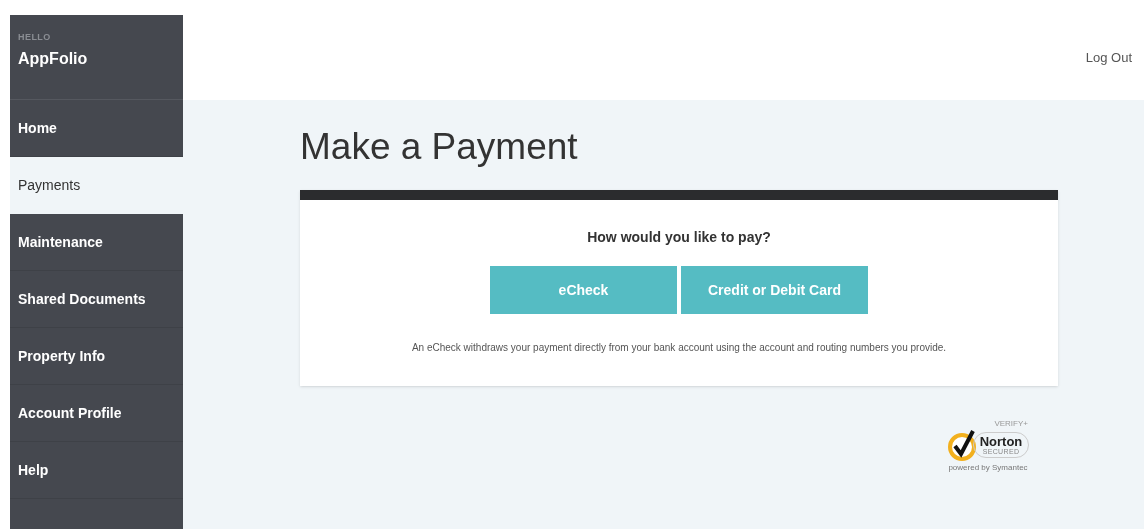  What do you see at coordinates (1108, 57) in the screenshot?
I see `logout-link: Log Out` at bounding box center [1108, 57].